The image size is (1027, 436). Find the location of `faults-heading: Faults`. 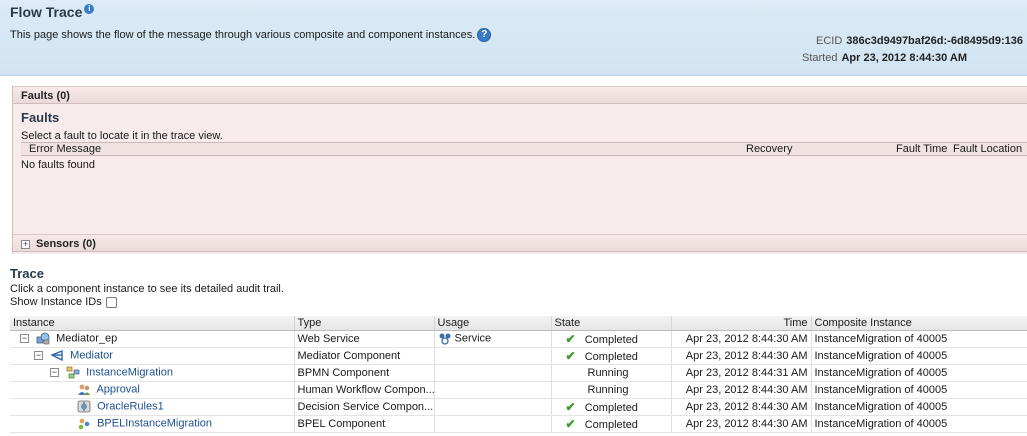

faults-heading: Faults is located at coordinates (40, 117).